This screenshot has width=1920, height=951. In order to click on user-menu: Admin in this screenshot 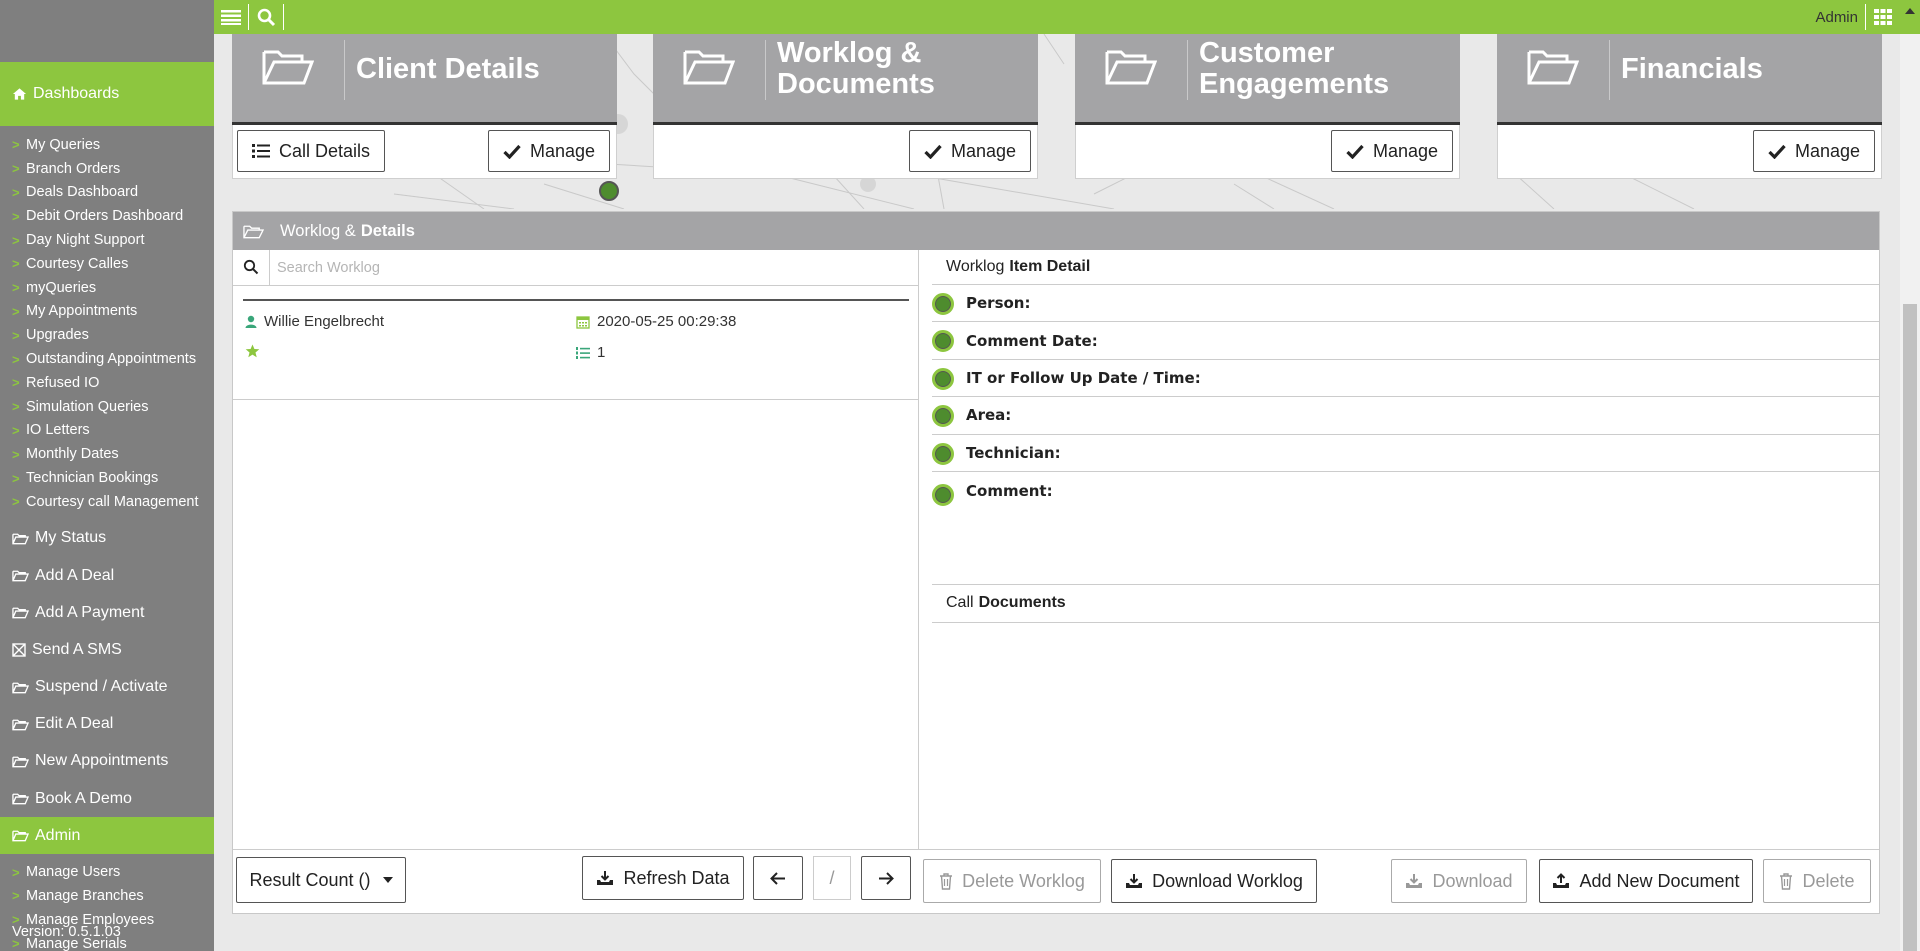, I will do `click(1836, 17)`.